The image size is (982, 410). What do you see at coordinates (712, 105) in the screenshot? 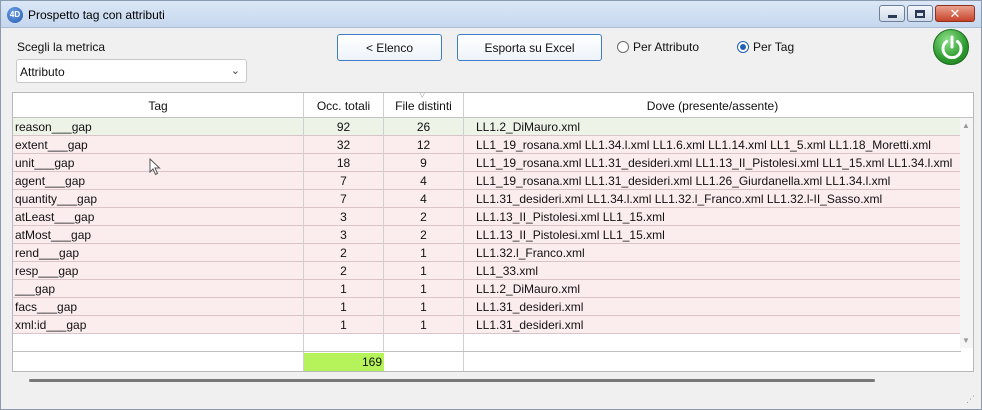
I see `column-header-dove: Dove (presente/assente)` at bounding box center [712, 105].